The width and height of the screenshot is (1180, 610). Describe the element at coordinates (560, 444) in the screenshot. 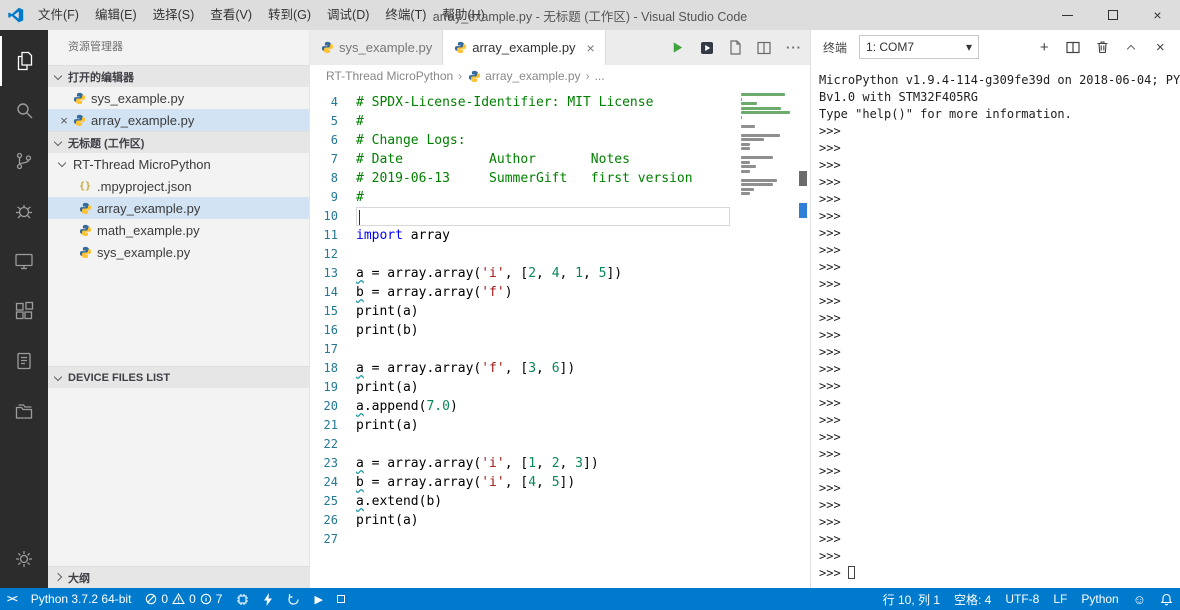

I see `code-line-22: 22` at that location.